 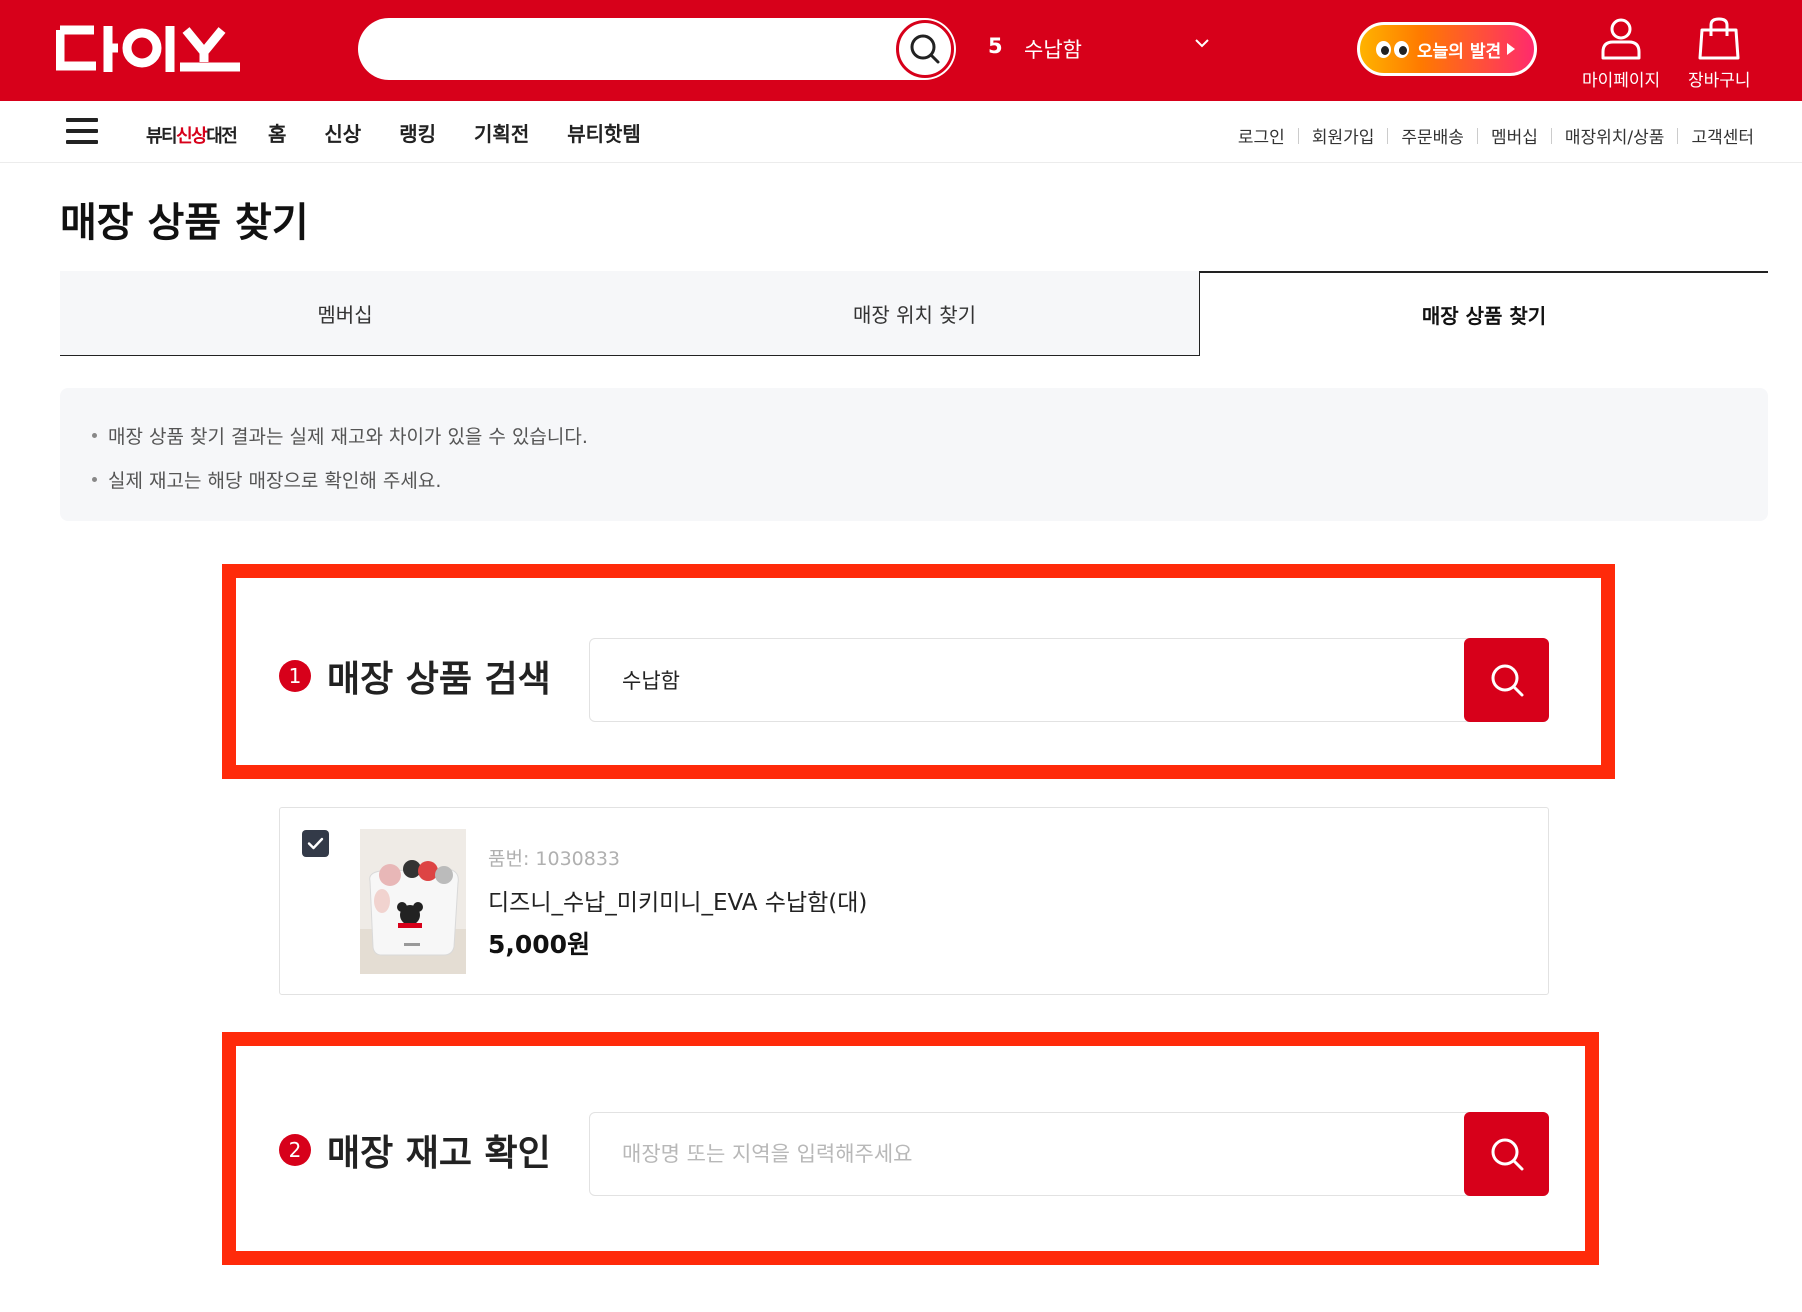 I want to click on stock-check-heading: 2 매장 재고 확인, so click(x=415, y=1150).